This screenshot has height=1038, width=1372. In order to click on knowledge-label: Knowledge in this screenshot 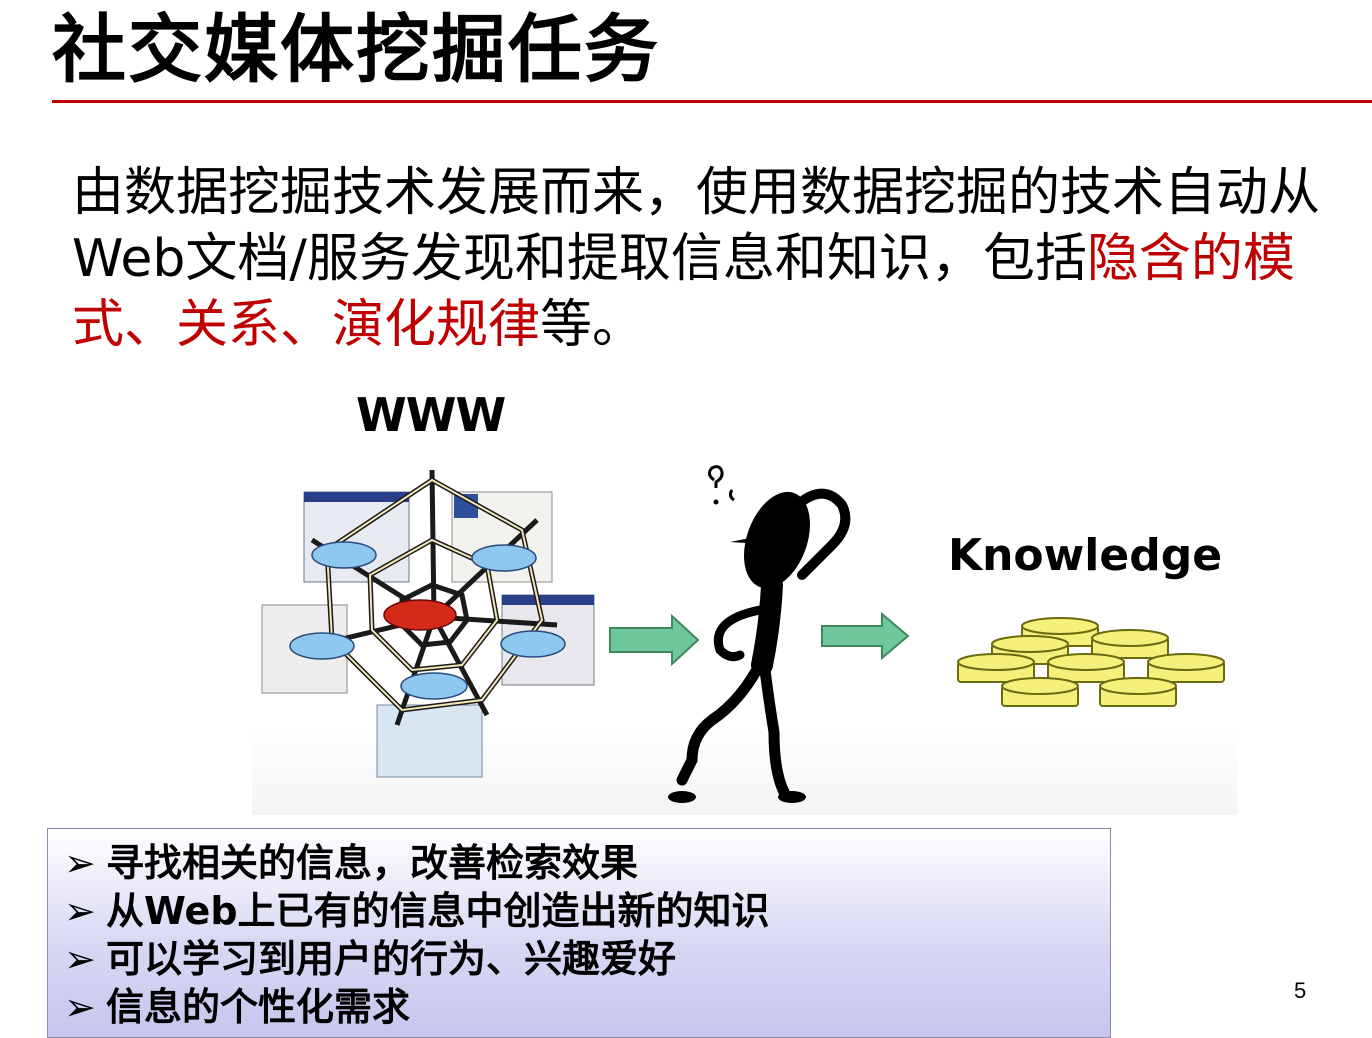, I will do `click(1085, 555)`.